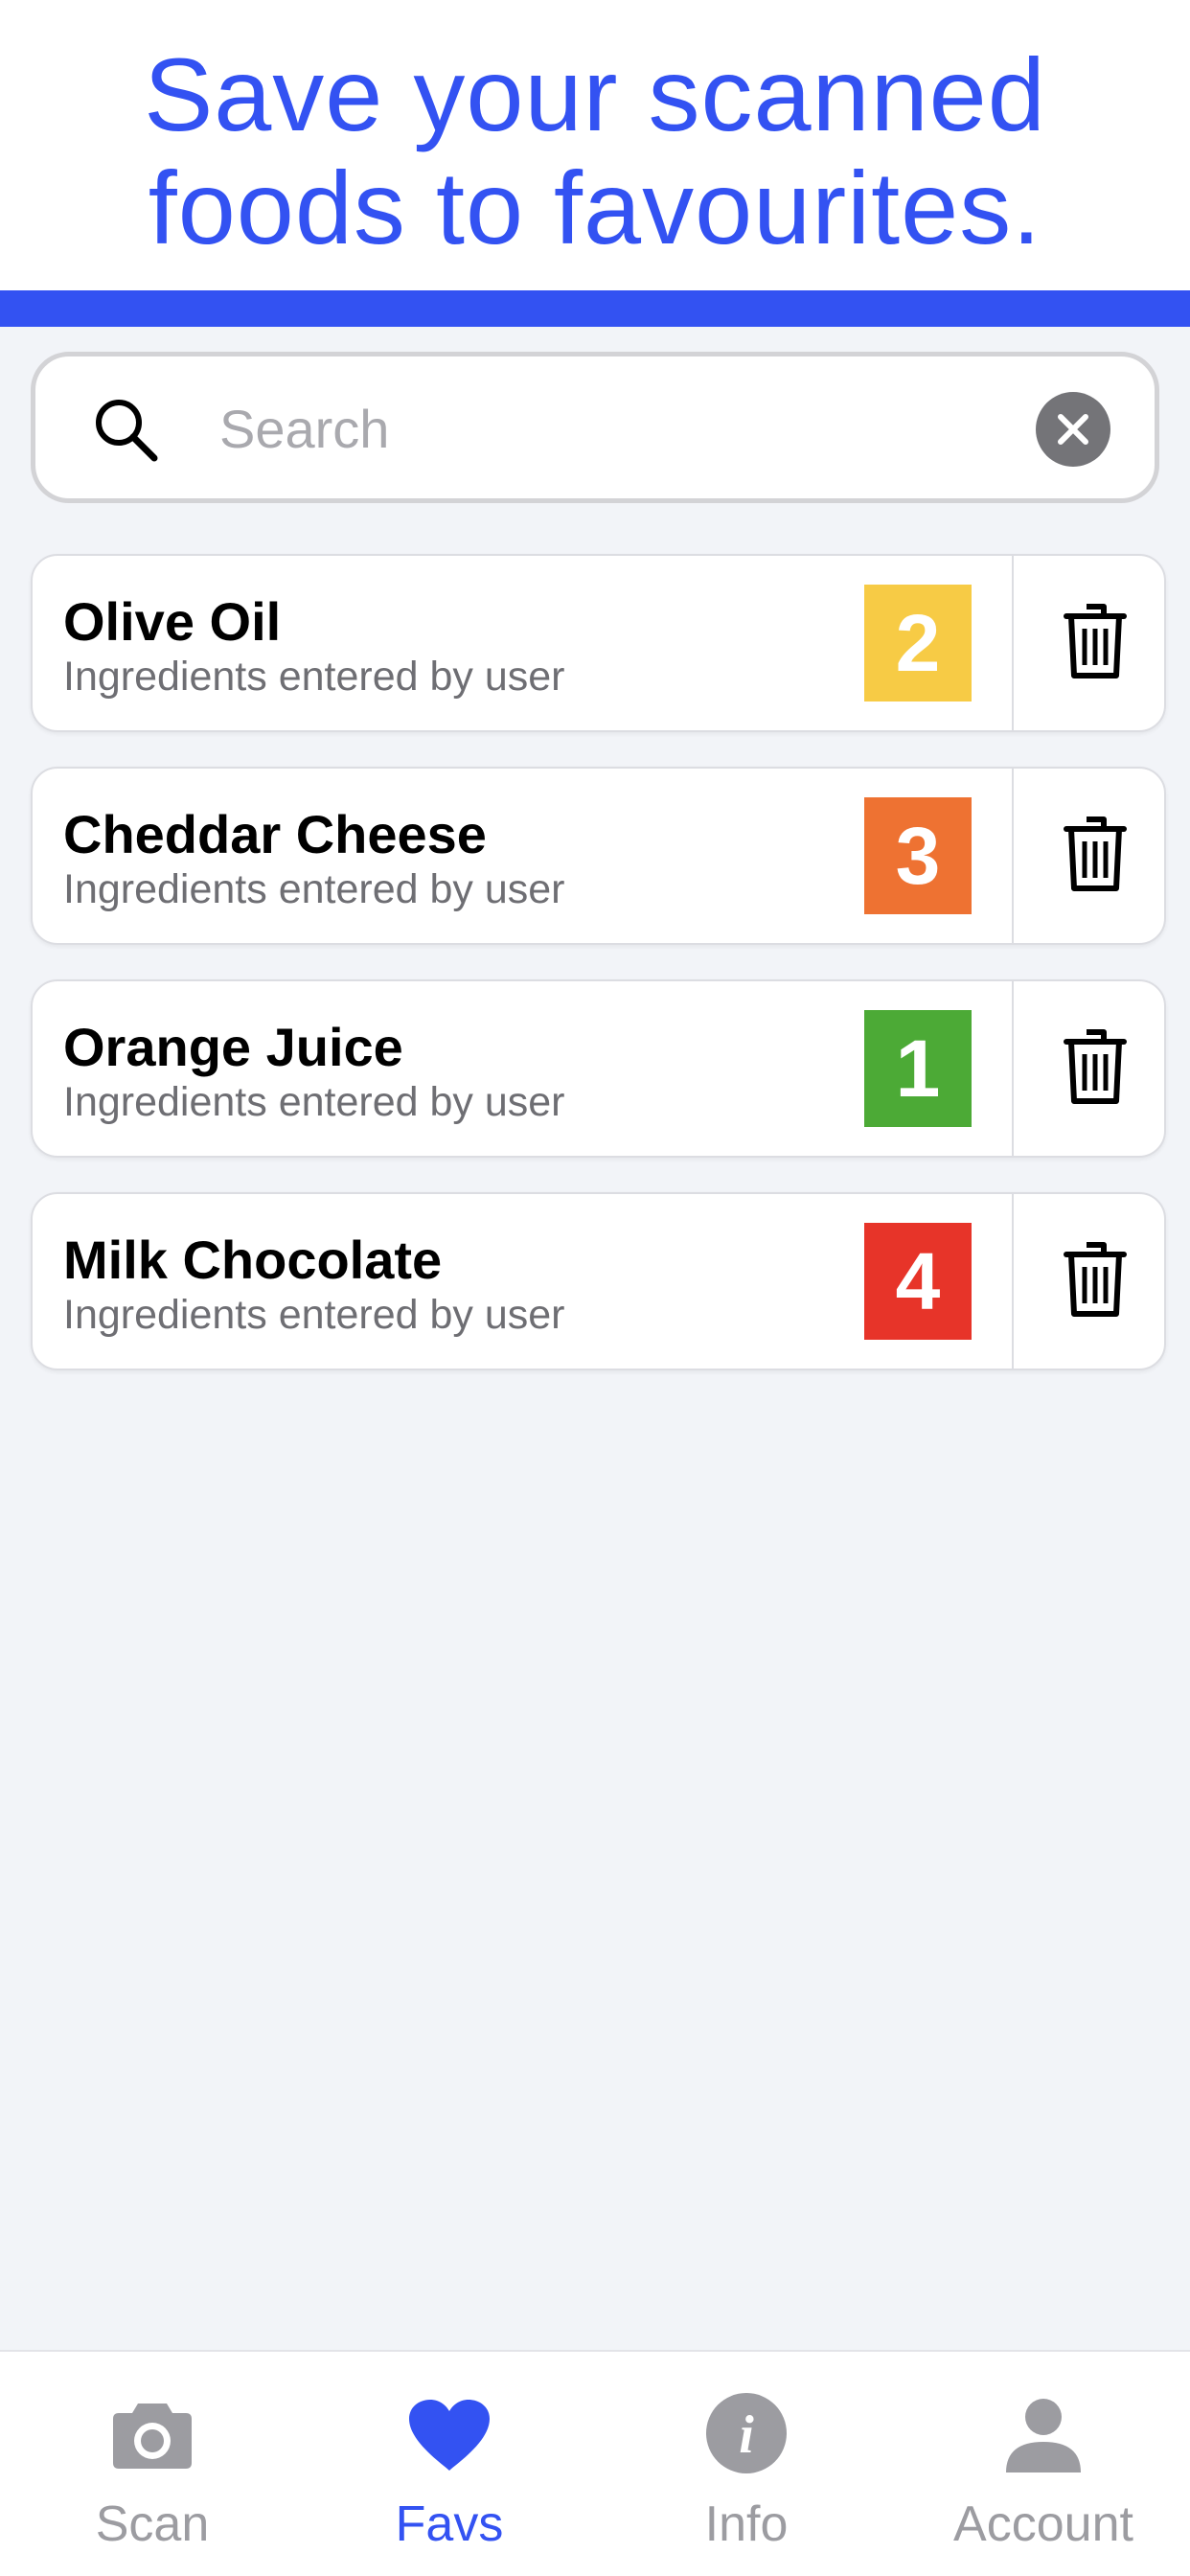  I want to click on close-icon, so click(1073, 429).